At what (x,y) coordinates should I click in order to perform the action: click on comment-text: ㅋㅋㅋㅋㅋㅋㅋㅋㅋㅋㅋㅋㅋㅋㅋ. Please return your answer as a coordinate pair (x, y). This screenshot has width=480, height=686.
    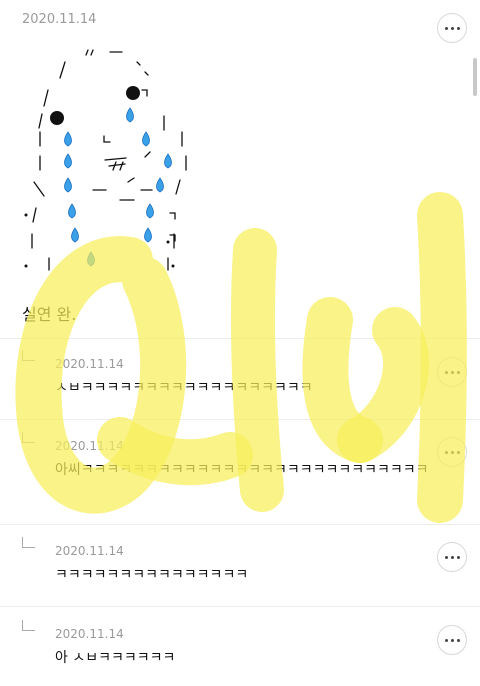
    Looking at the image, I should click on (152, 575).